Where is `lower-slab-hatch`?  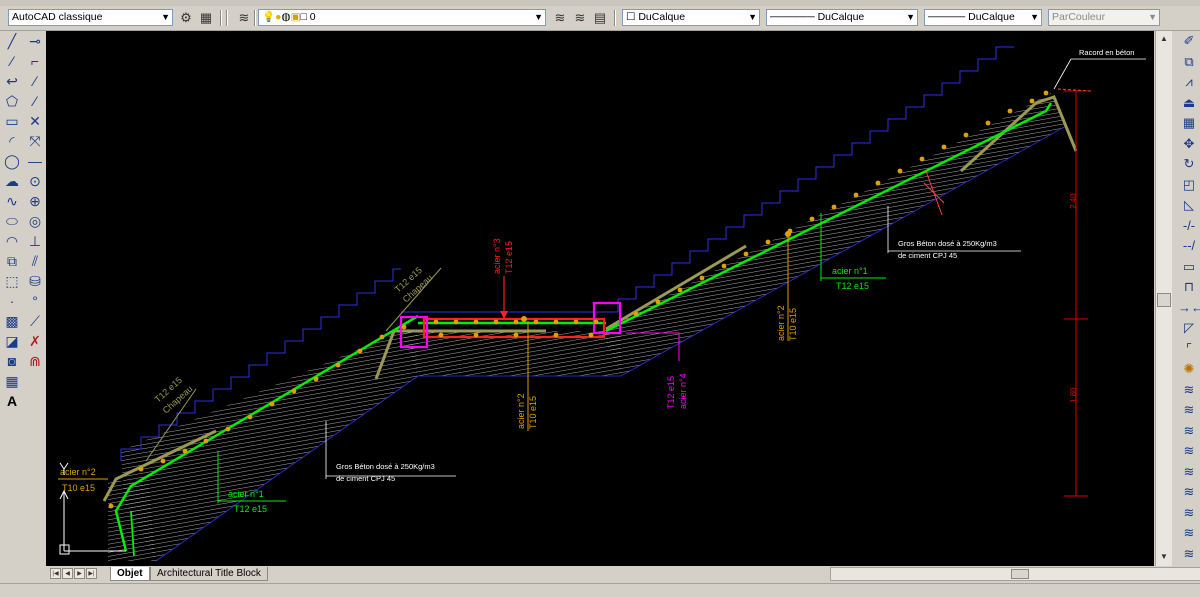 lower-slab-hatch is located at coordinates (269, 446).